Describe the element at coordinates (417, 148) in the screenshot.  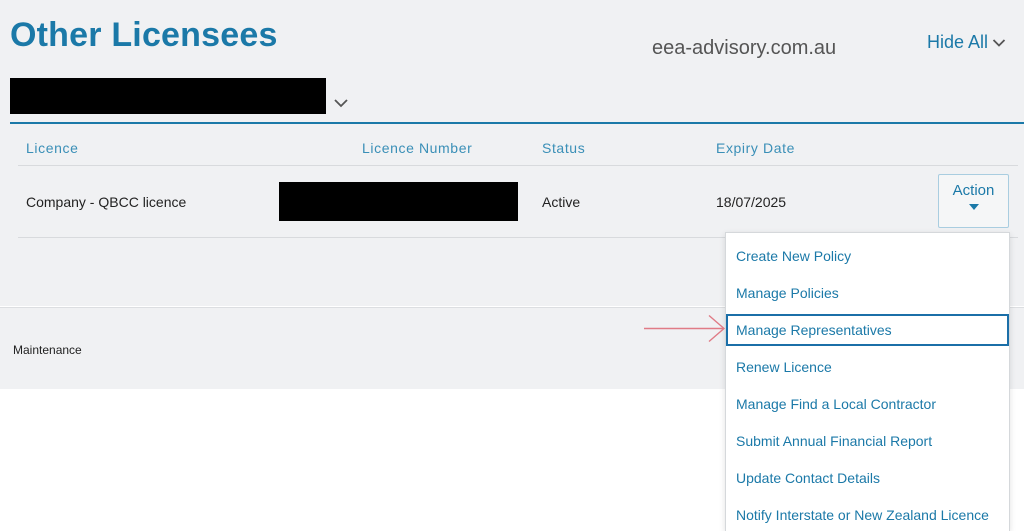
I see `column-header-licence-number: Licence Number` at that location.